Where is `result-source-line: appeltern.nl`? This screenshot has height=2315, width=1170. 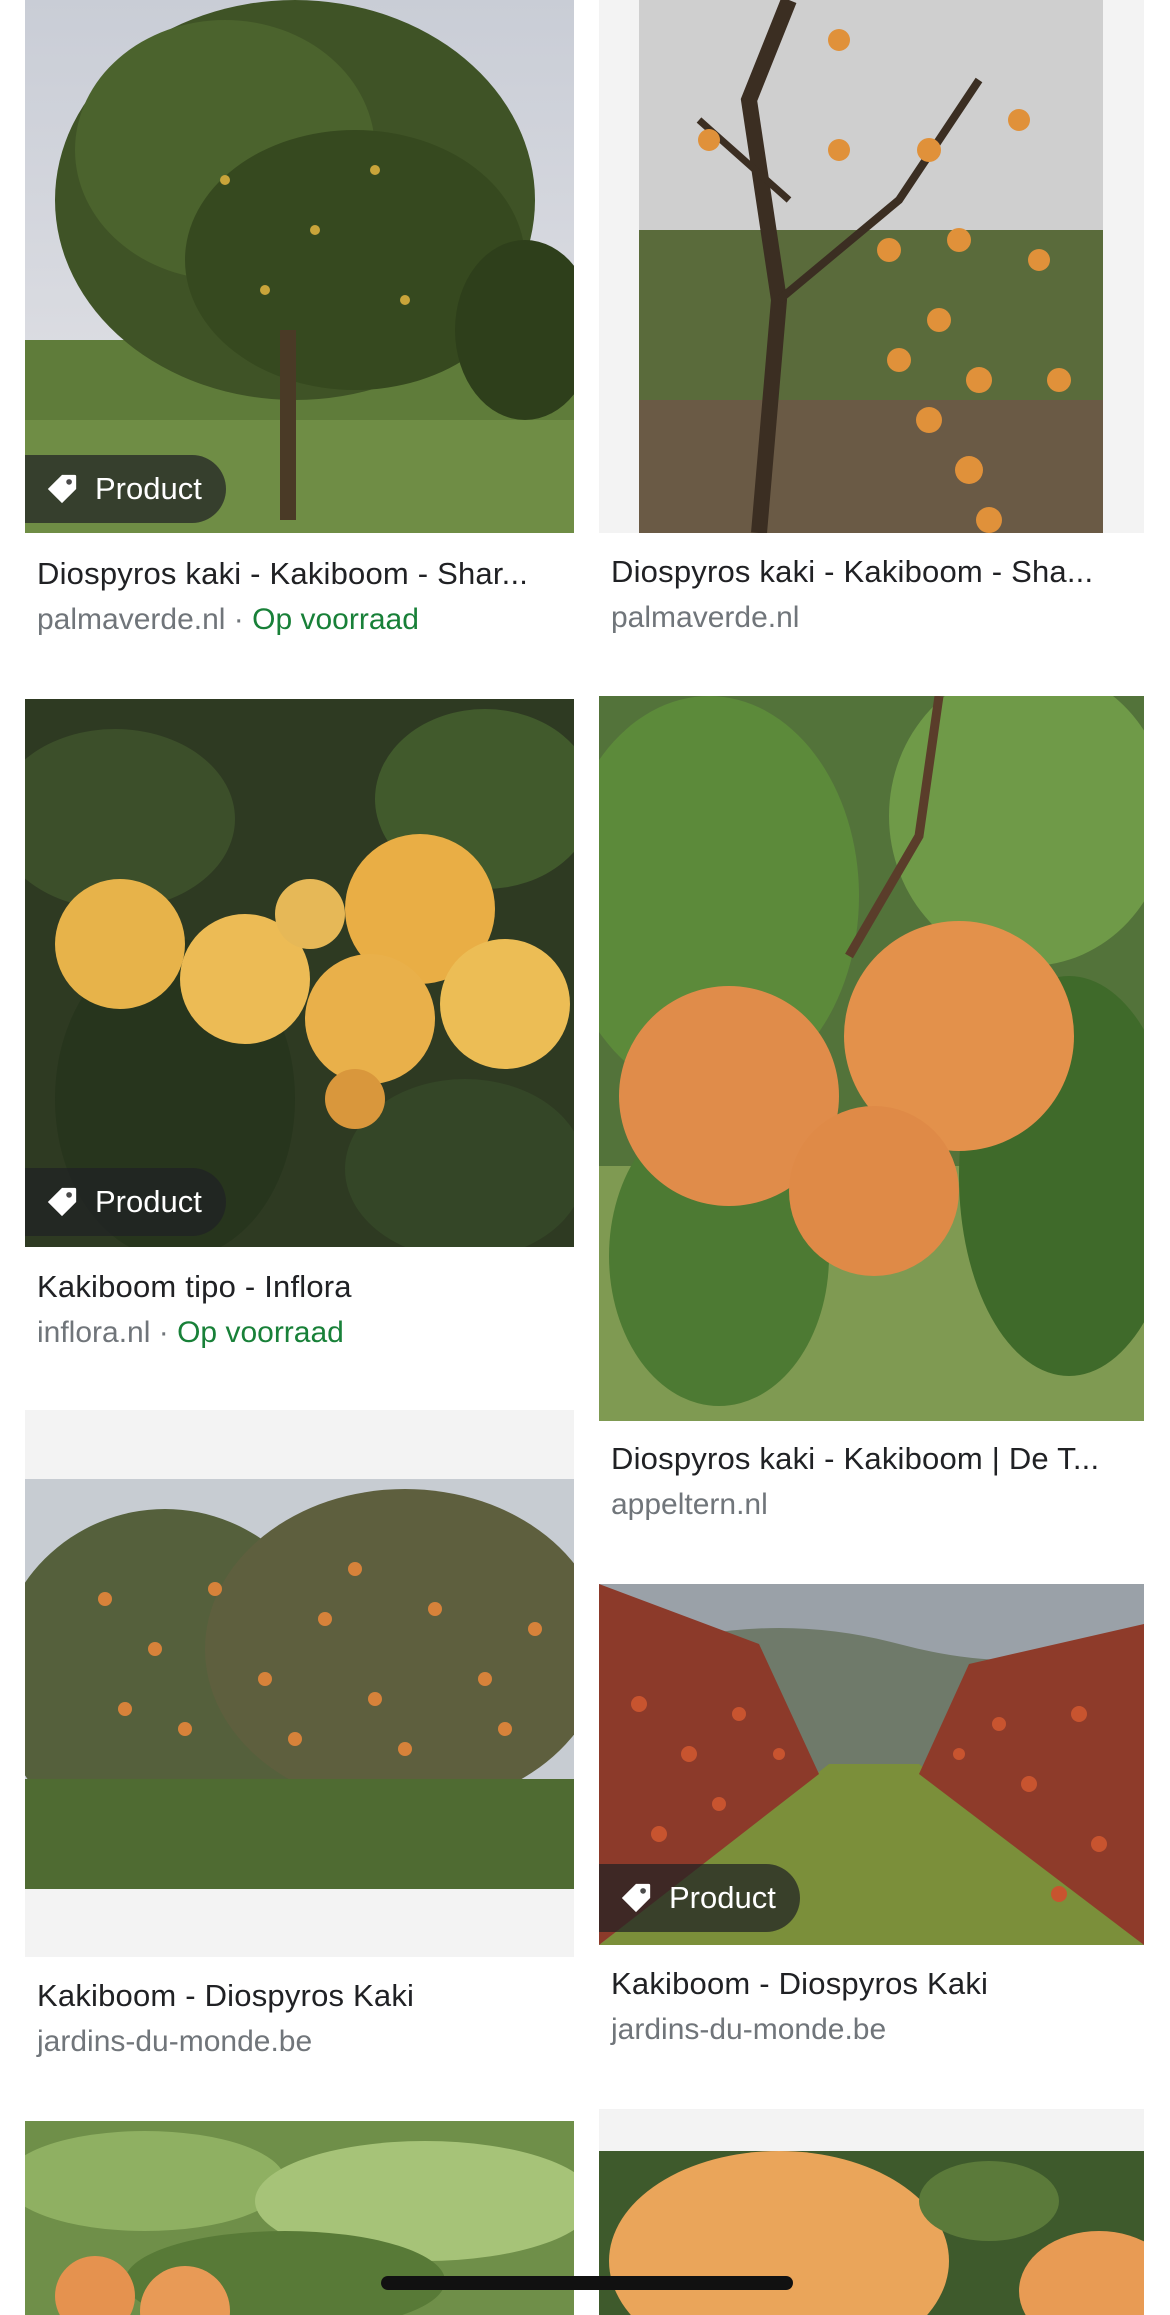
result-source-line: appeltern.nl is located at coordinates (871, 1505).